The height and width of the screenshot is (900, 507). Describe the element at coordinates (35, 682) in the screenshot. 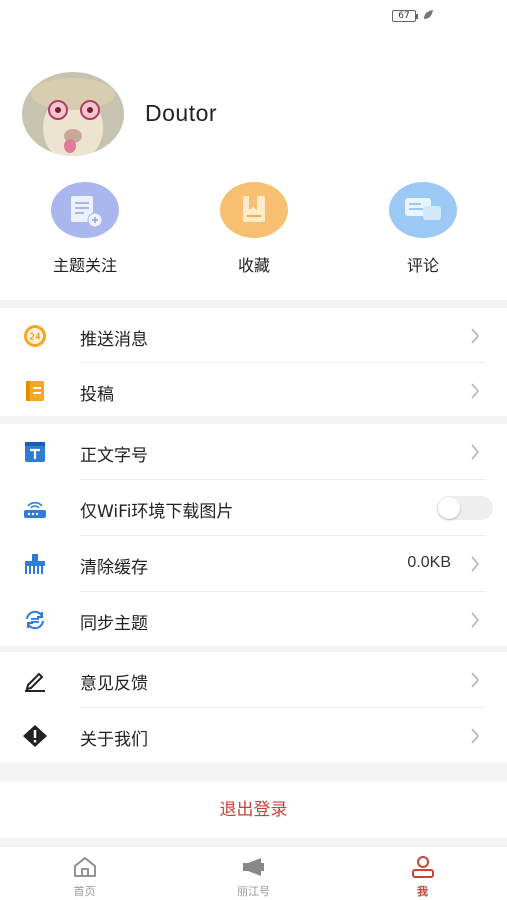

I see `pencil-icon` at that location.